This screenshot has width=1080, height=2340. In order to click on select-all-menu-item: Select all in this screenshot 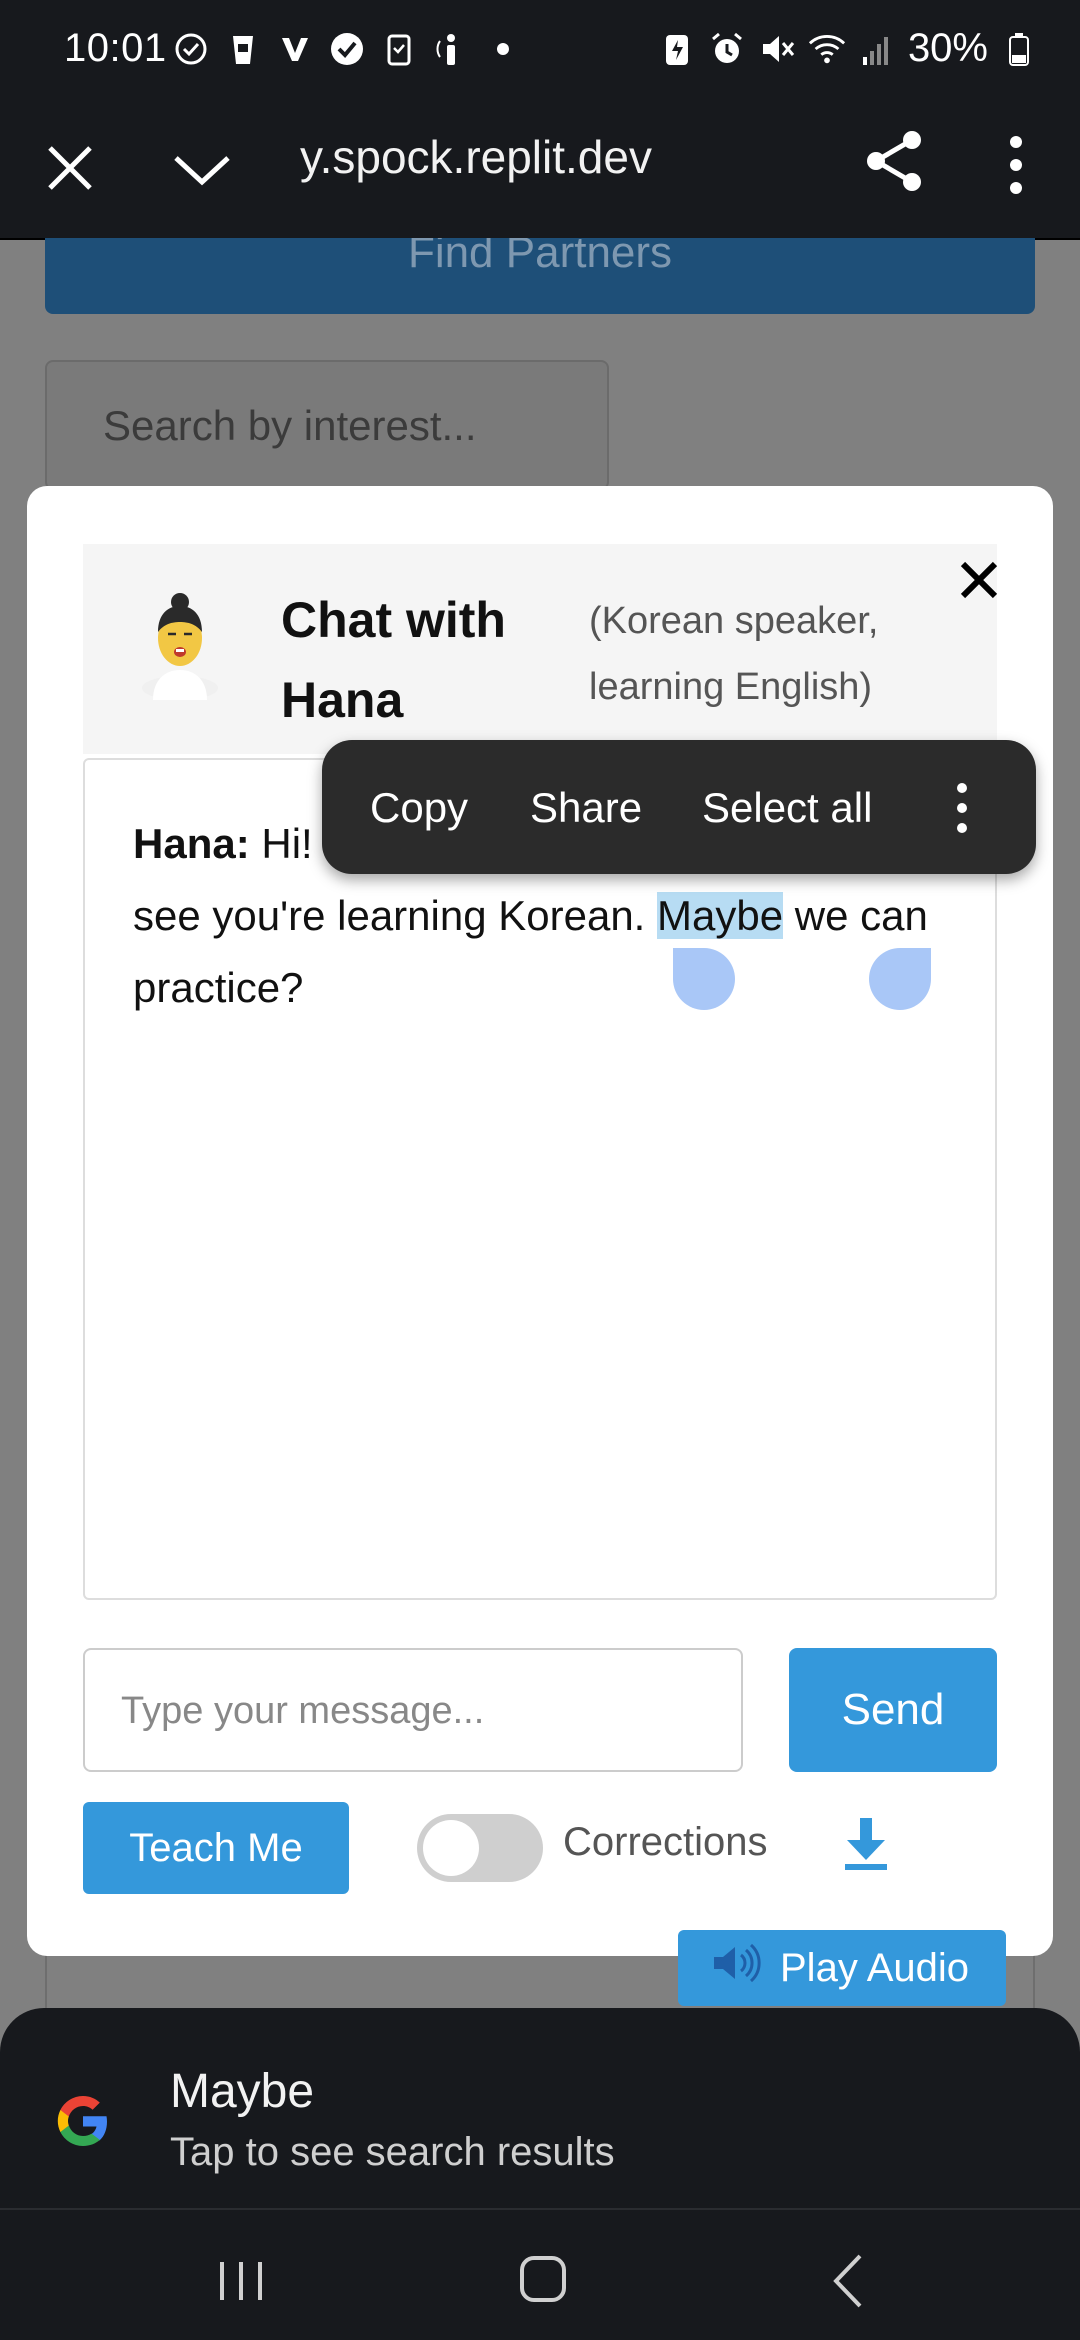, I will do `click(787, 808)`.